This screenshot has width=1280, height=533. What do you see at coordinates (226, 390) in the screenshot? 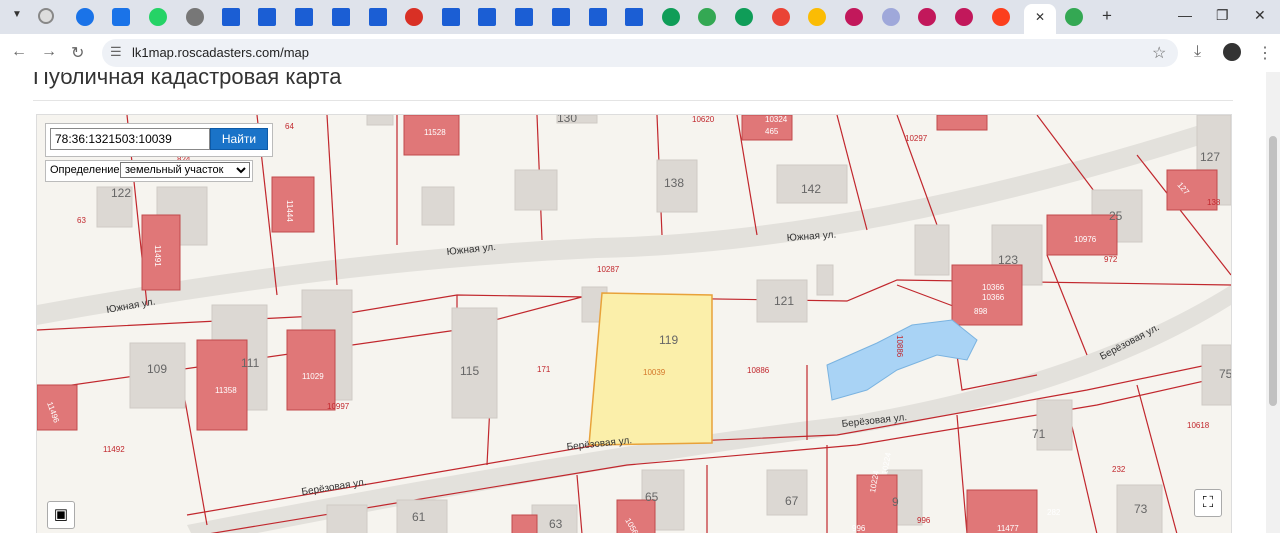
I see `building-label: 11358` at bounding box center [226, 390].